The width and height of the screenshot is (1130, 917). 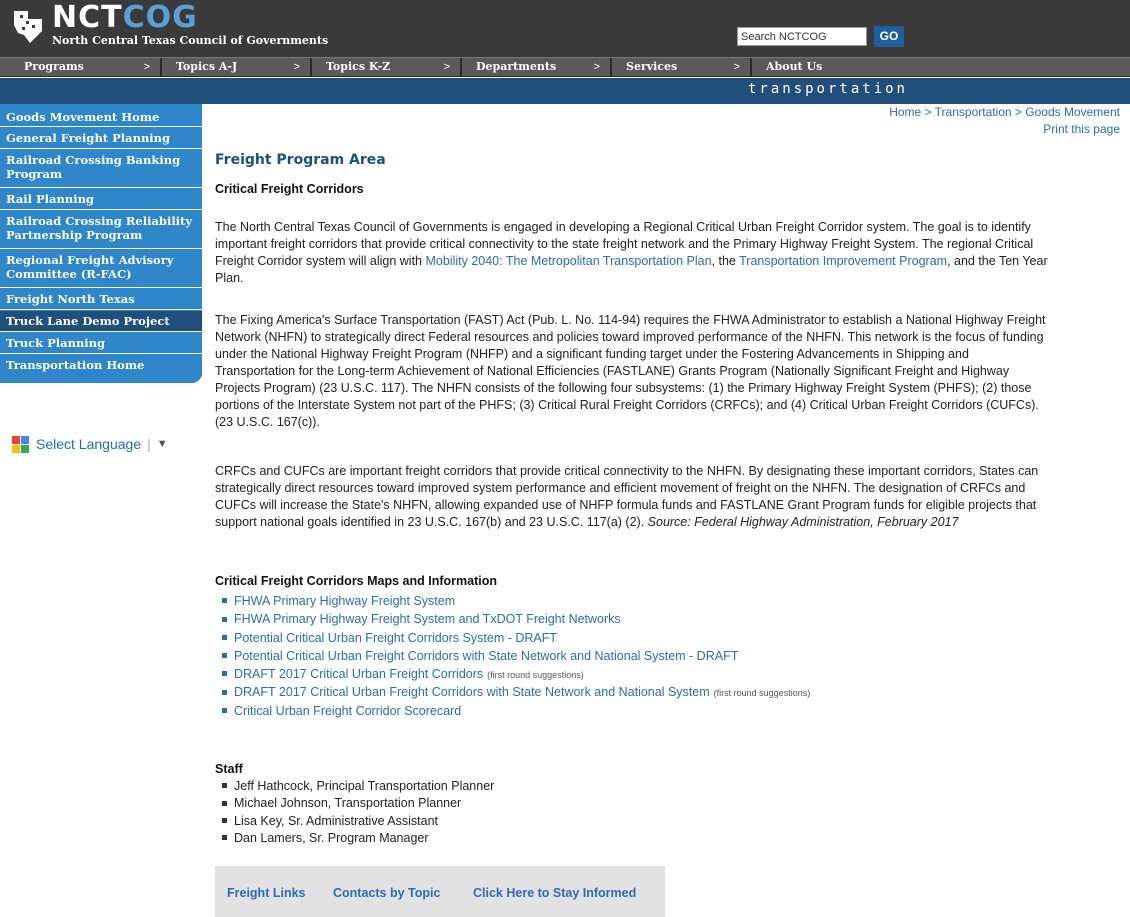 What do you see at coordinates (229, 769) in the screenshot?
I see `staff-section-title: Staff` at bounding box center [229, 769].